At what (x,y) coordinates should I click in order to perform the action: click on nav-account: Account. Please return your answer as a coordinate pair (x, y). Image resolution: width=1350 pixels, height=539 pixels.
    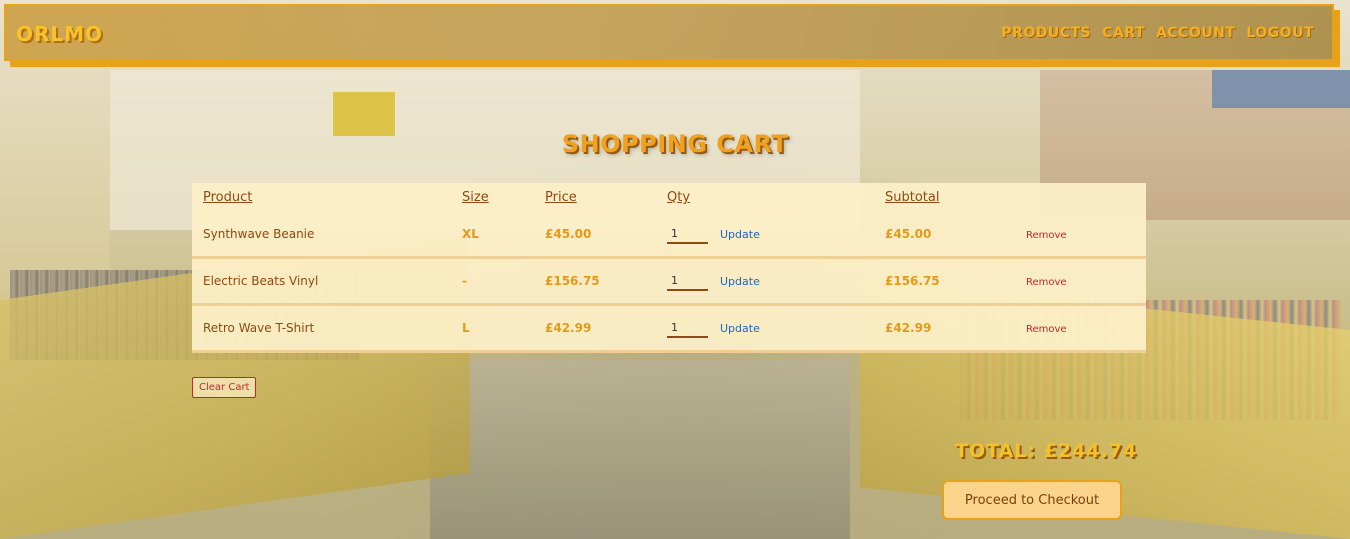
    Looking at the image, I should click on (1195, 33).